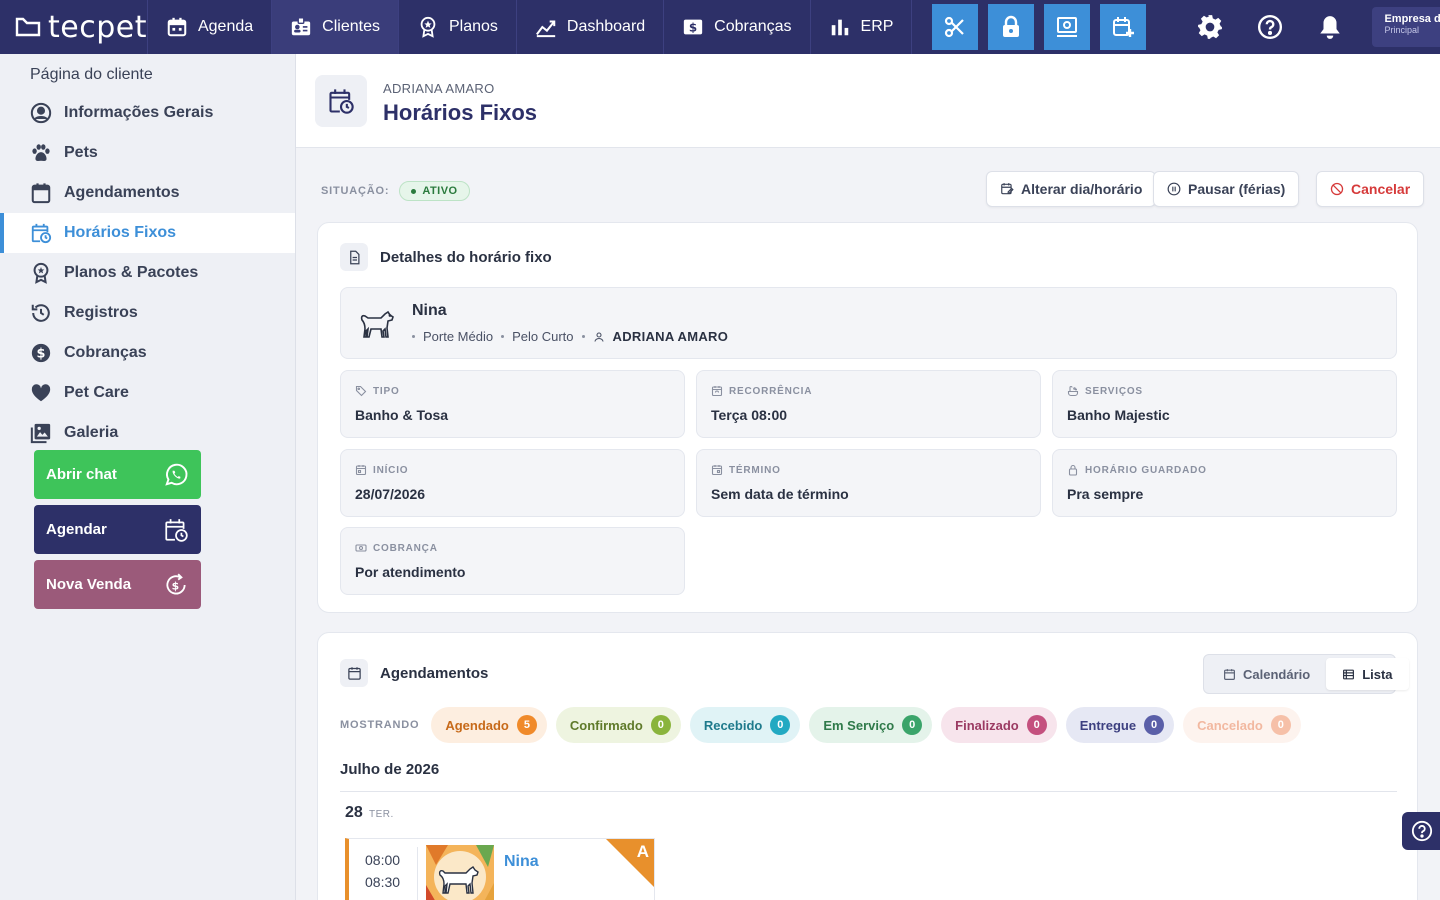  Describe the element at coordinates (458, 336) in the screenshot. I see `pet-size: Porte Médio` at that location.